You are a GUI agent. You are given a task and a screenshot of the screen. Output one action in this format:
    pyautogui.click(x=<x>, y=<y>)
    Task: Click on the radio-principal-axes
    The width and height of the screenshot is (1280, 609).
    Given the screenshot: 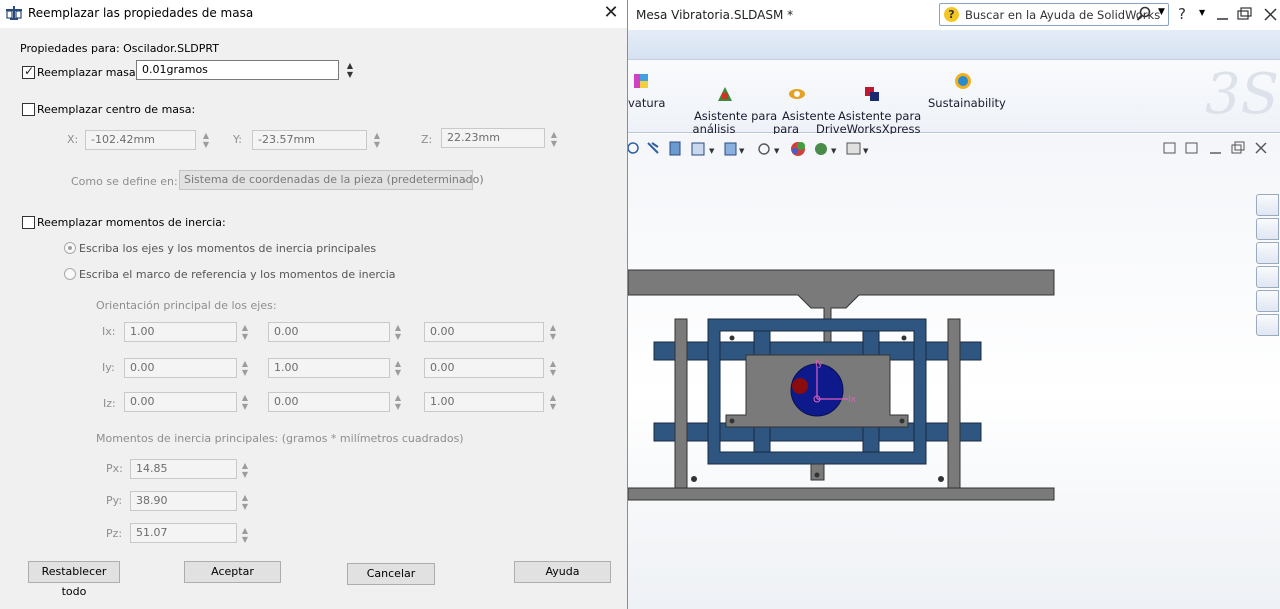 What is the action you would take?
    pyautogui.click(x=70, y=248)
    